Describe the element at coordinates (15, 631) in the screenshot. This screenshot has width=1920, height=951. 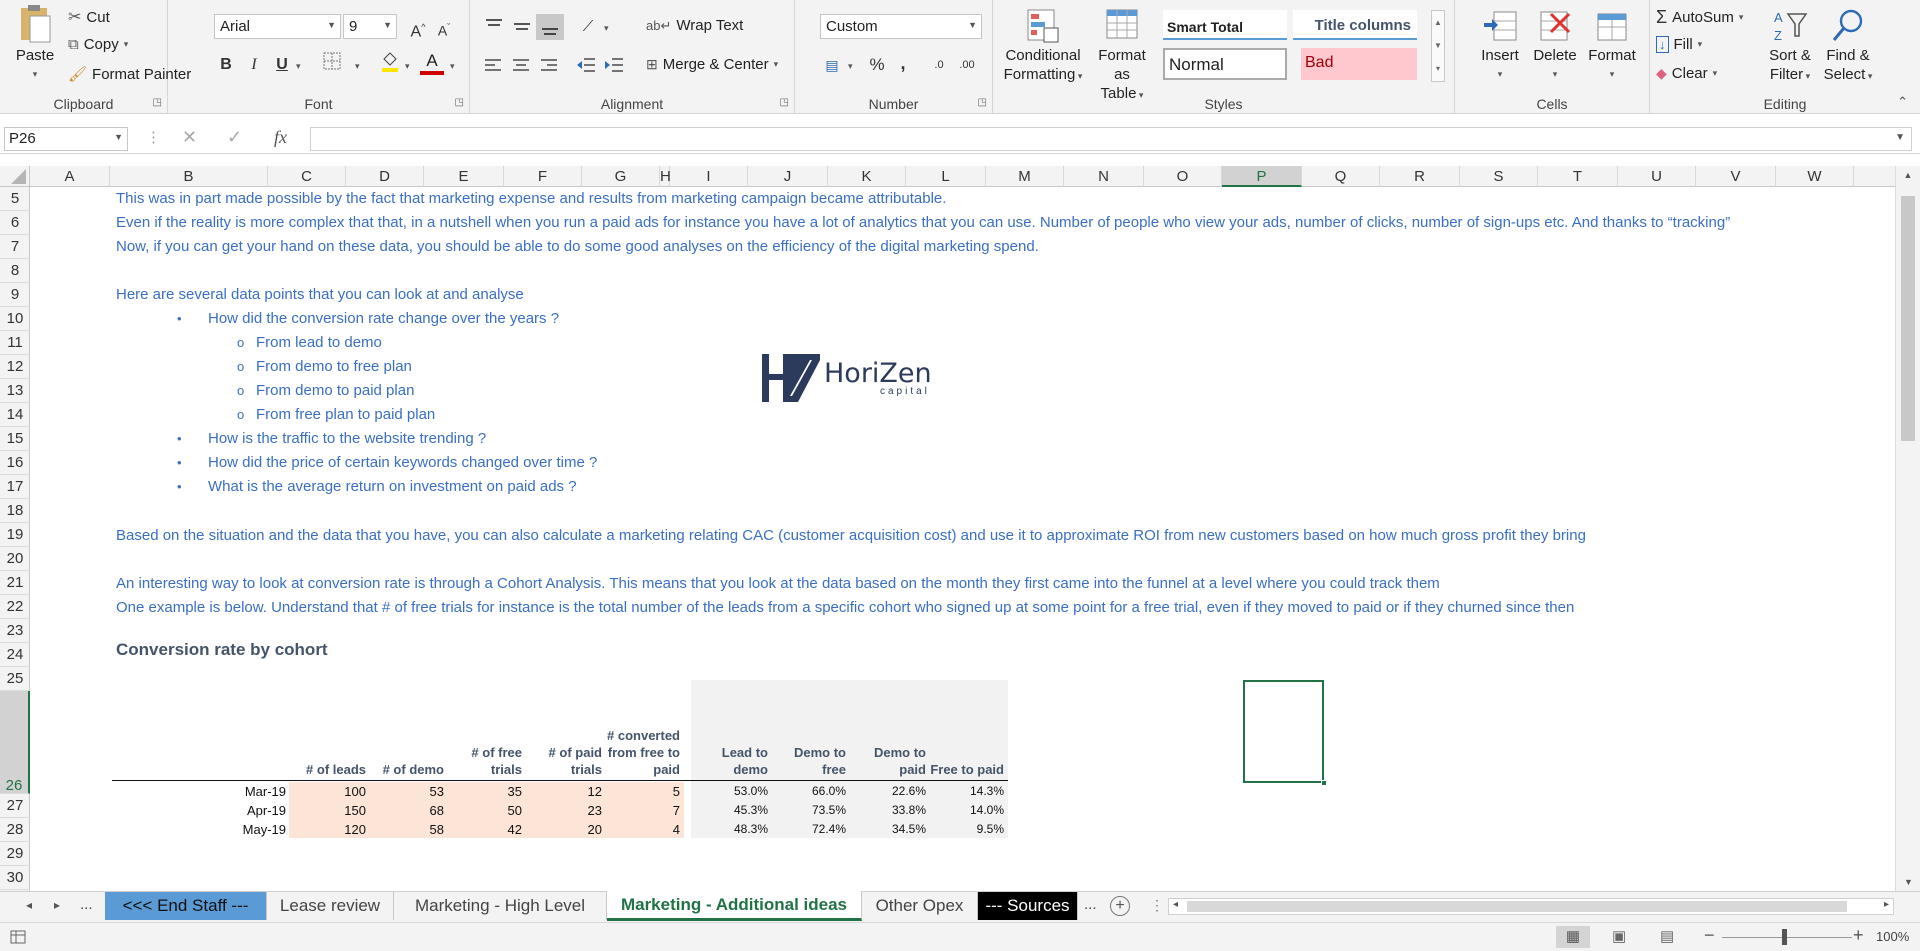
I see `row-header-23: 23` at that location.